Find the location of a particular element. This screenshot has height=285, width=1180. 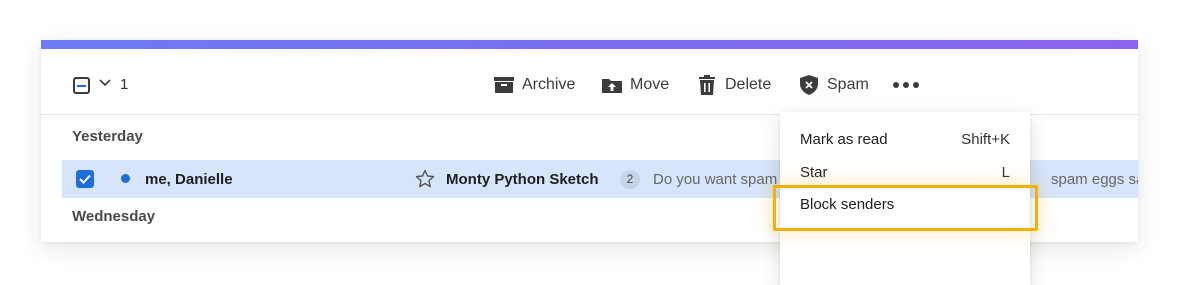

menu-item-mark-as-read: Mark as read Shift+K is located at coordinates (905, 140).